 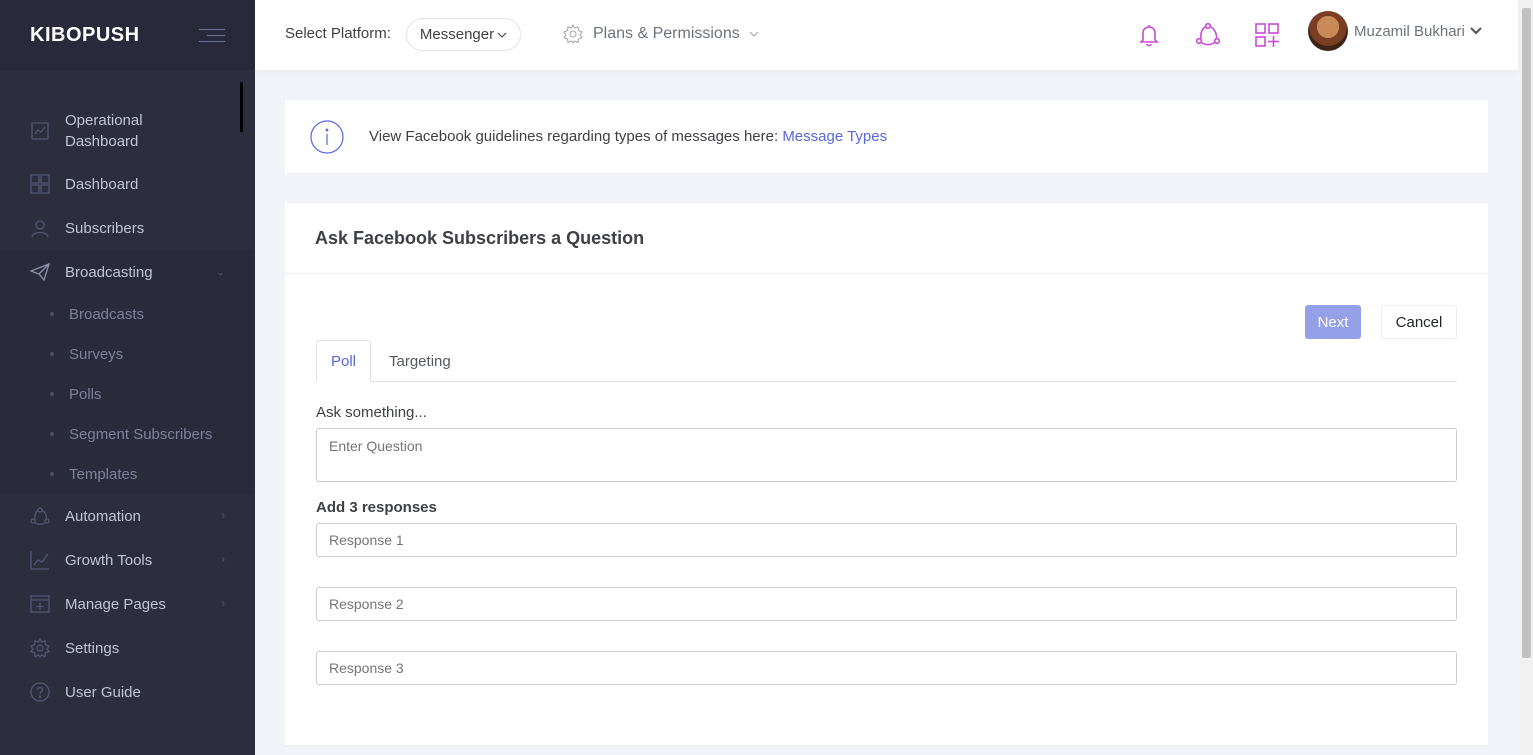 I want to click on sidebar-item-subscribers: Subscribers, so click(x=127, y=228).